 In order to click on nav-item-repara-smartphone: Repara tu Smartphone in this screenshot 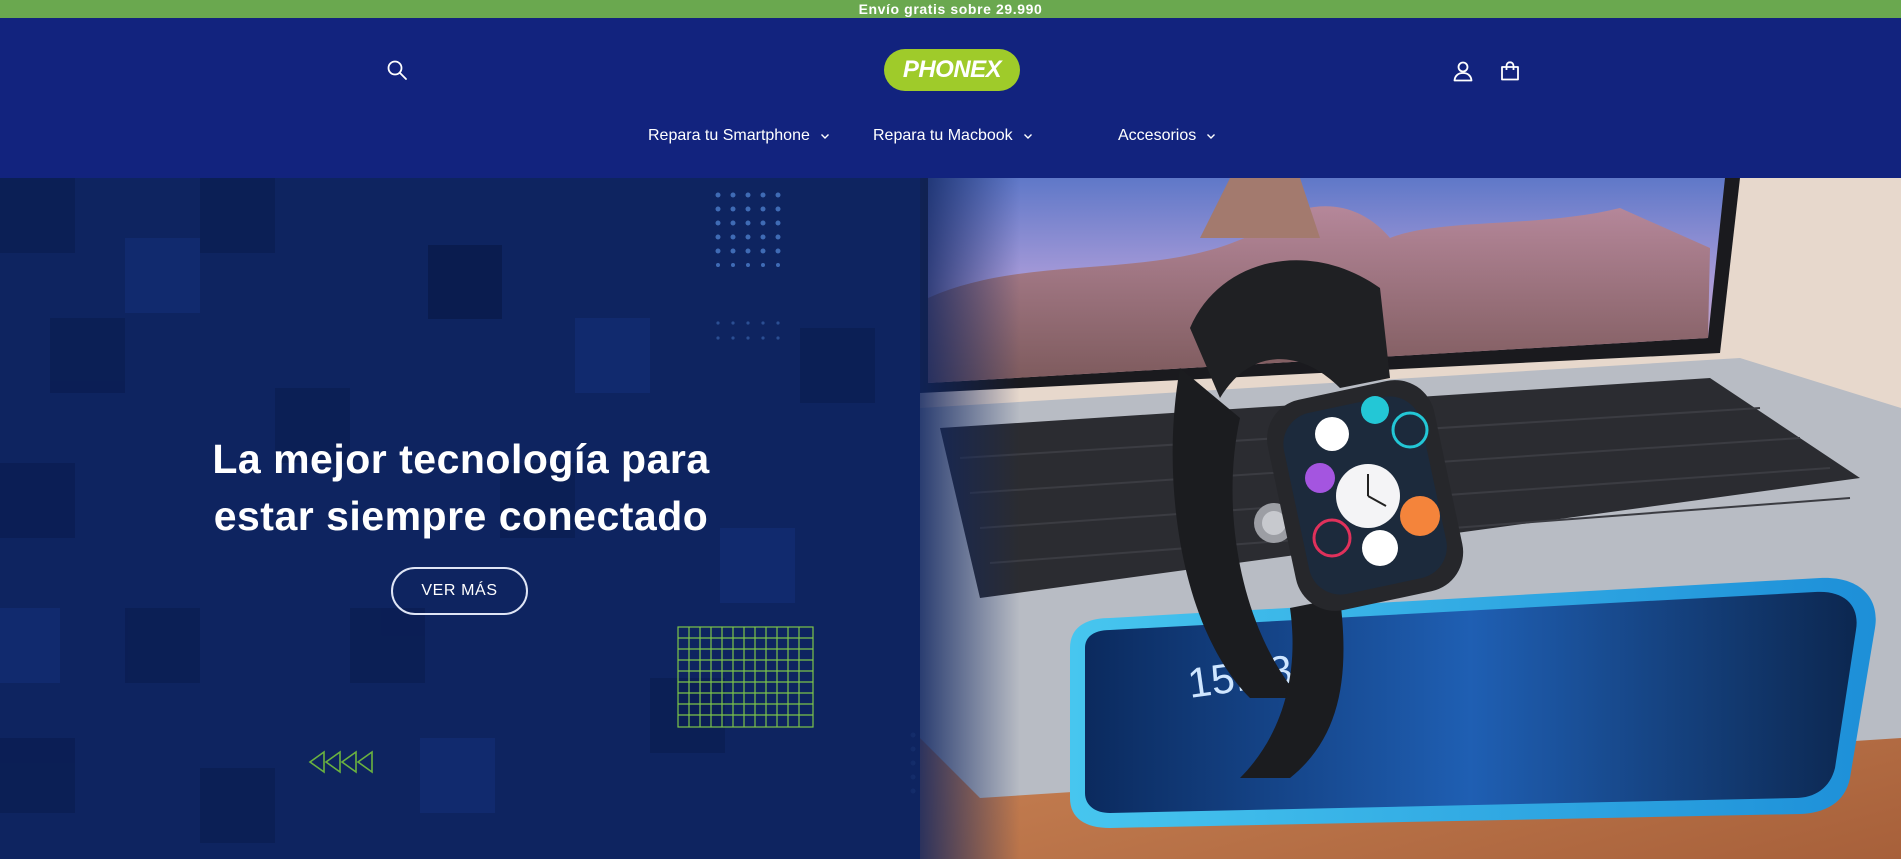, I will do `click(739, 136)`.